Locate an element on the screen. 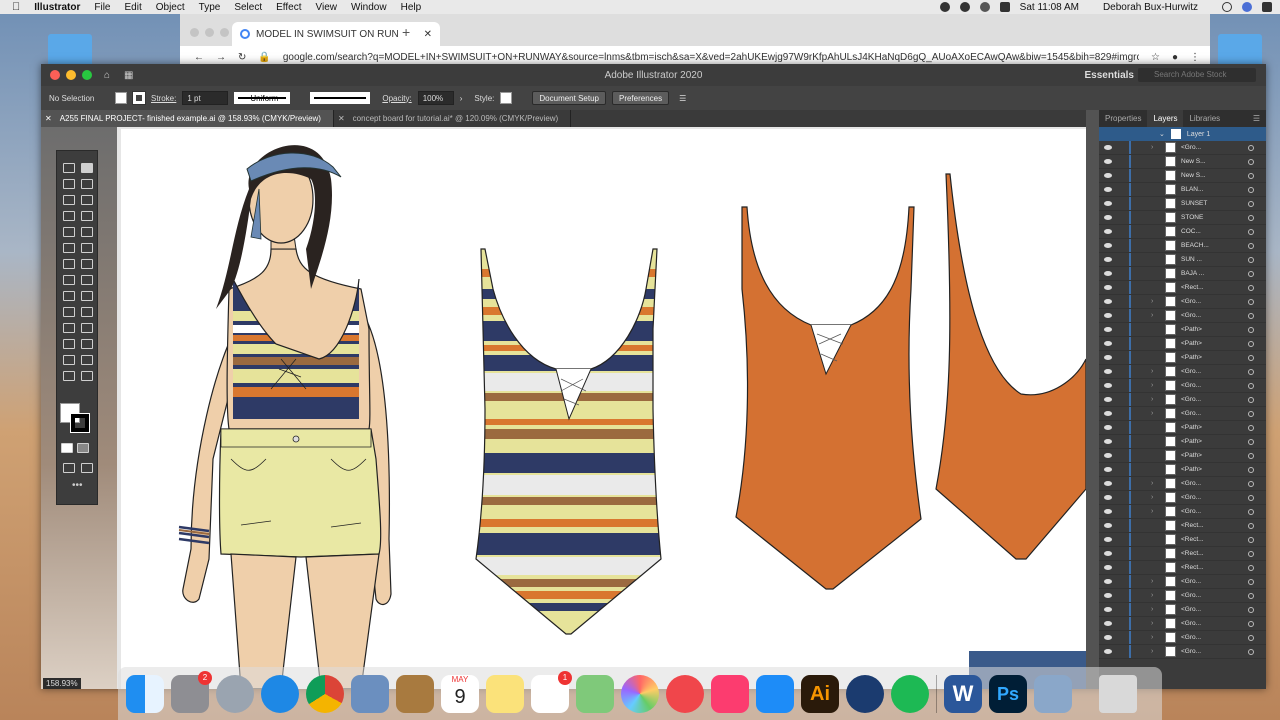  stroke-color-box is located at coordinates (80, 423).